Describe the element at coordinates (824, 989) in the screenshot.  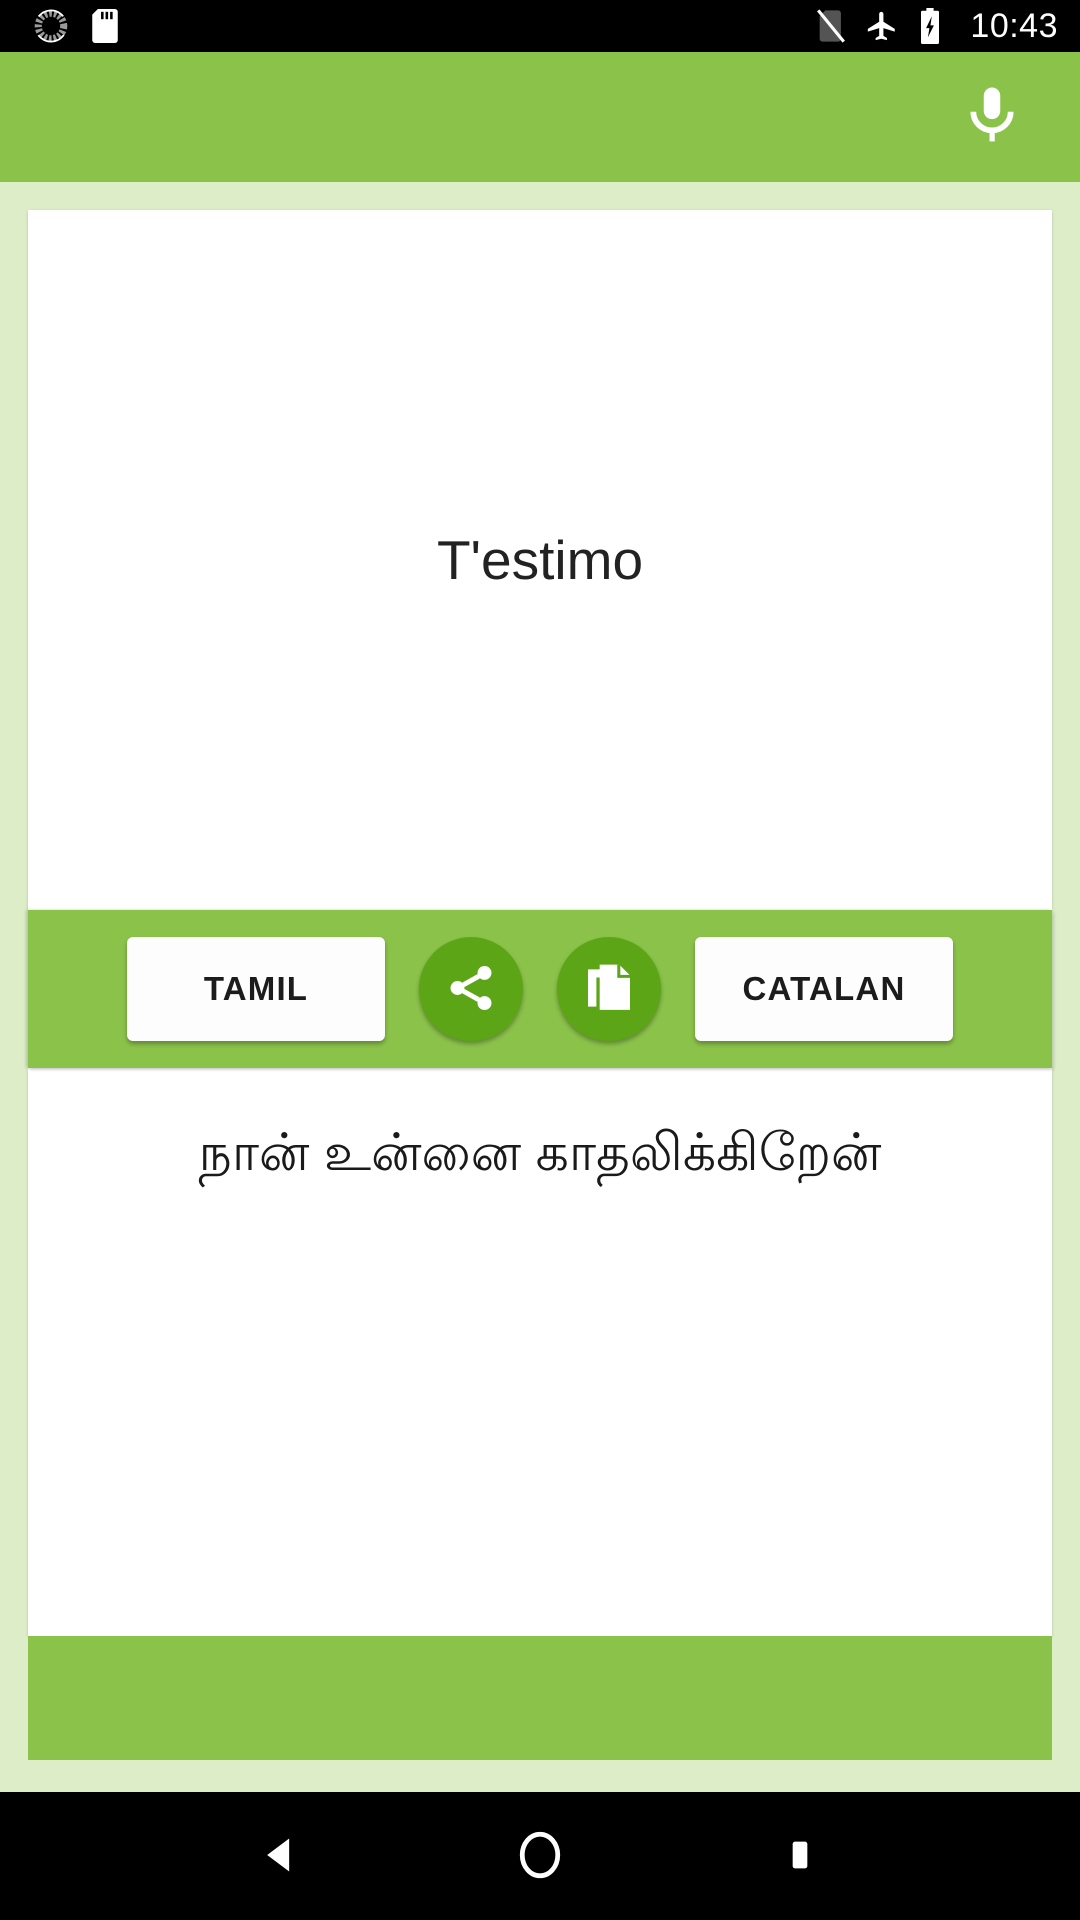
I see `target-language-button: CATALAN` at that location.